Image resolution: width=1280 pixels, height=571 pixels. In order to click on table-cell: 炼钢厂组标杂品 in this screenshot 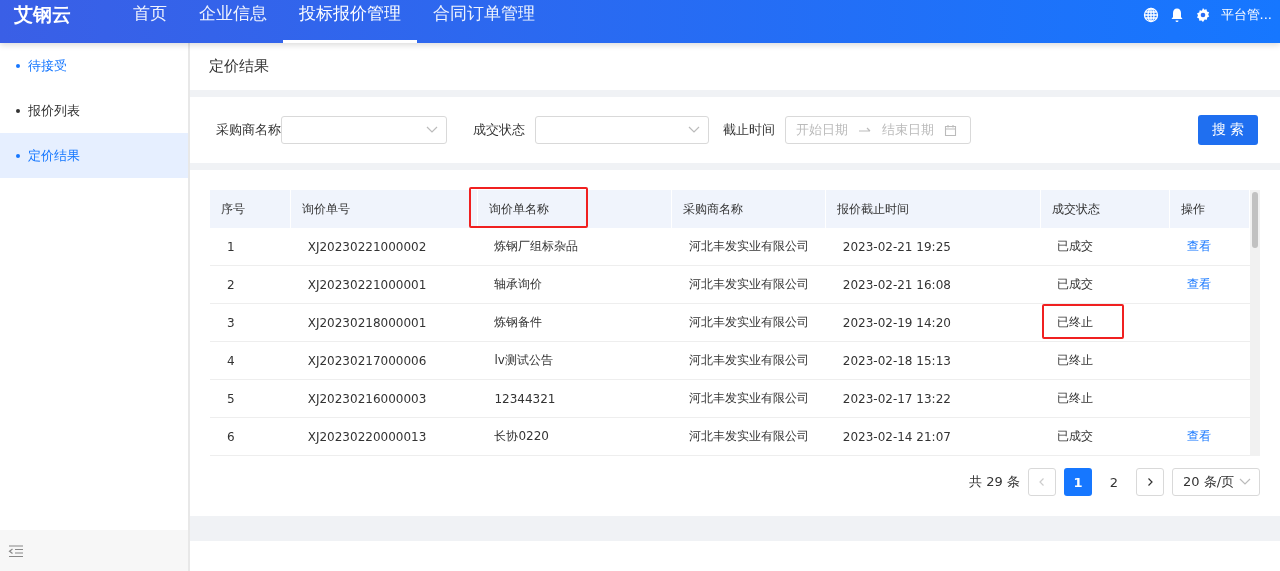, I will do `click(574, 247)`.